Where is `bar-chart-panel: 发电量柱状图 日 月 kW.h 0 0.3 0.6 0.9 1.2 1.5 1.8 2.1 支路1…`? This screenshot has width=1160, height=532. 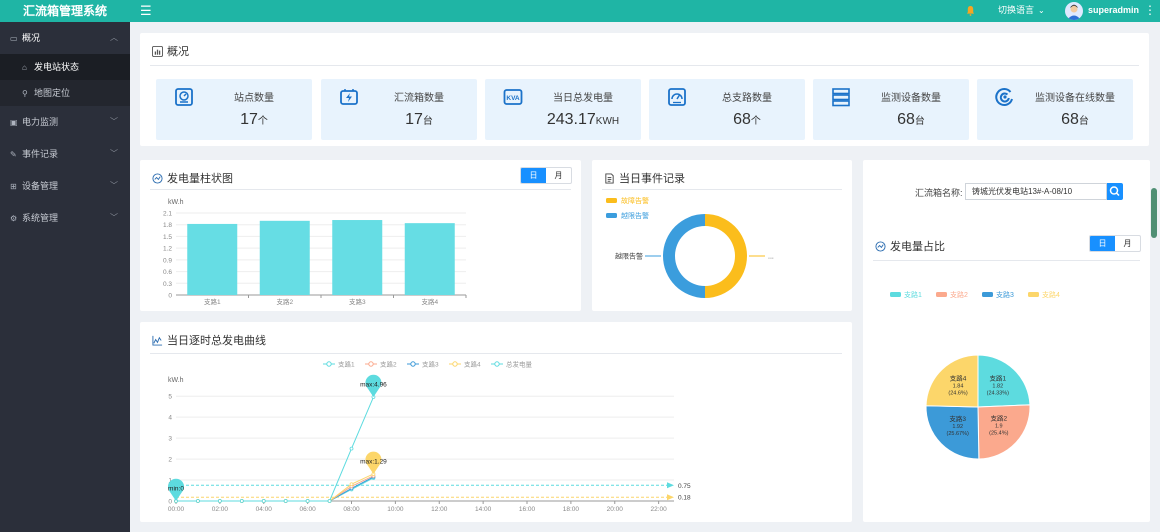
bar-chart-panel: 发电量柱状图 日 月 kW.h 0 0.3 0.6 0.9 1.2 1.5 1.8 2.1 支路1… is located at coordinates (360, 235).